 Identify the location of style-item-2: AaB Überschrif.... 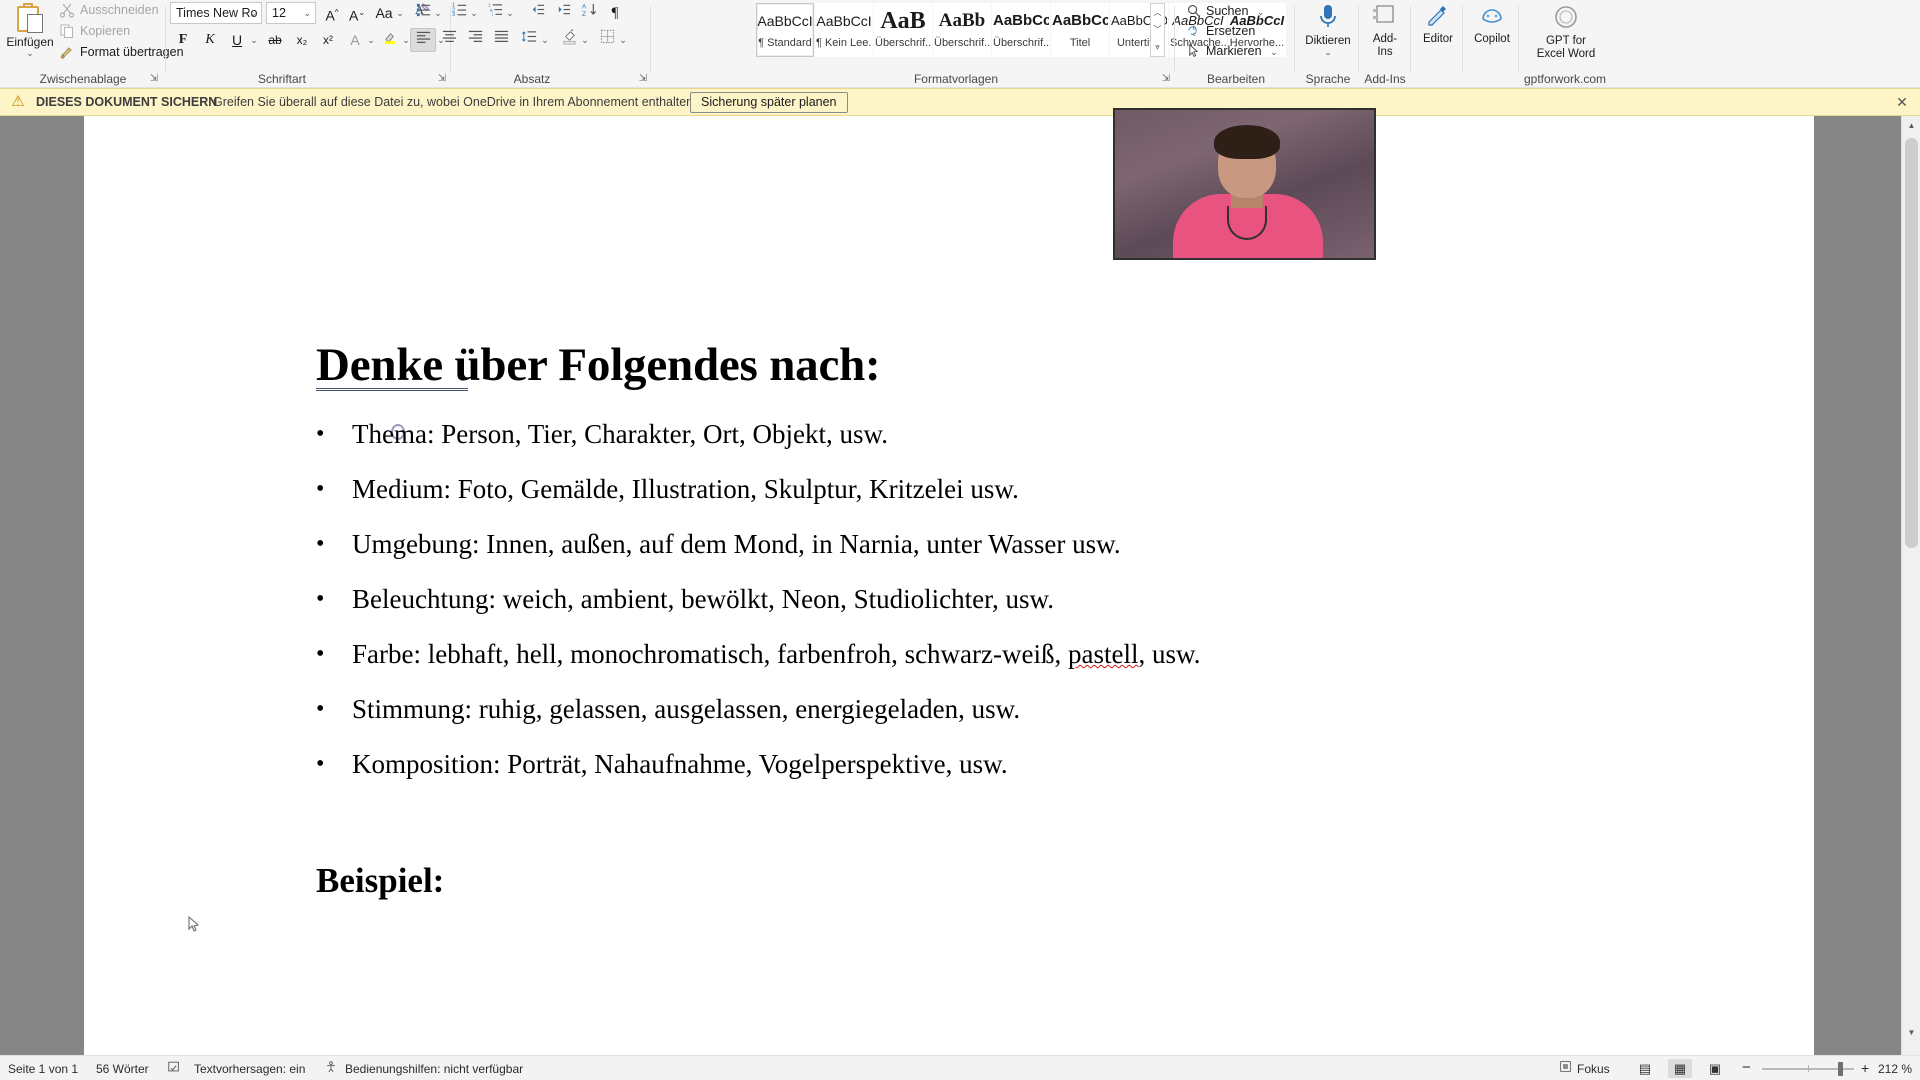
(903, 30).